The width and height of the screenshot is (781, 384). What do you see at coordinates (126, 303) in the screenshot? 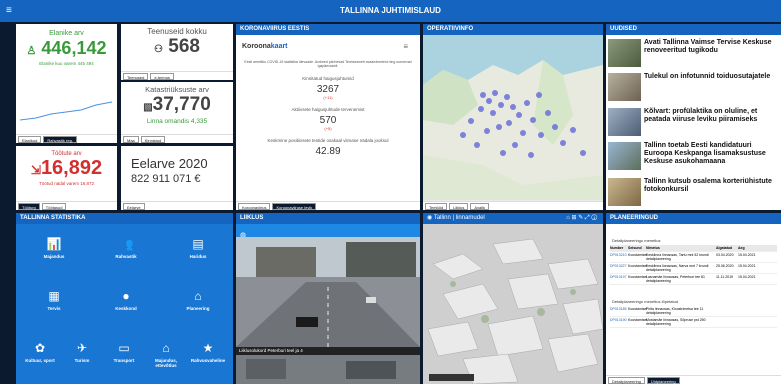
I see `stat-tile-keskkond: ● Keskkond` at bounding box center [126, 303].